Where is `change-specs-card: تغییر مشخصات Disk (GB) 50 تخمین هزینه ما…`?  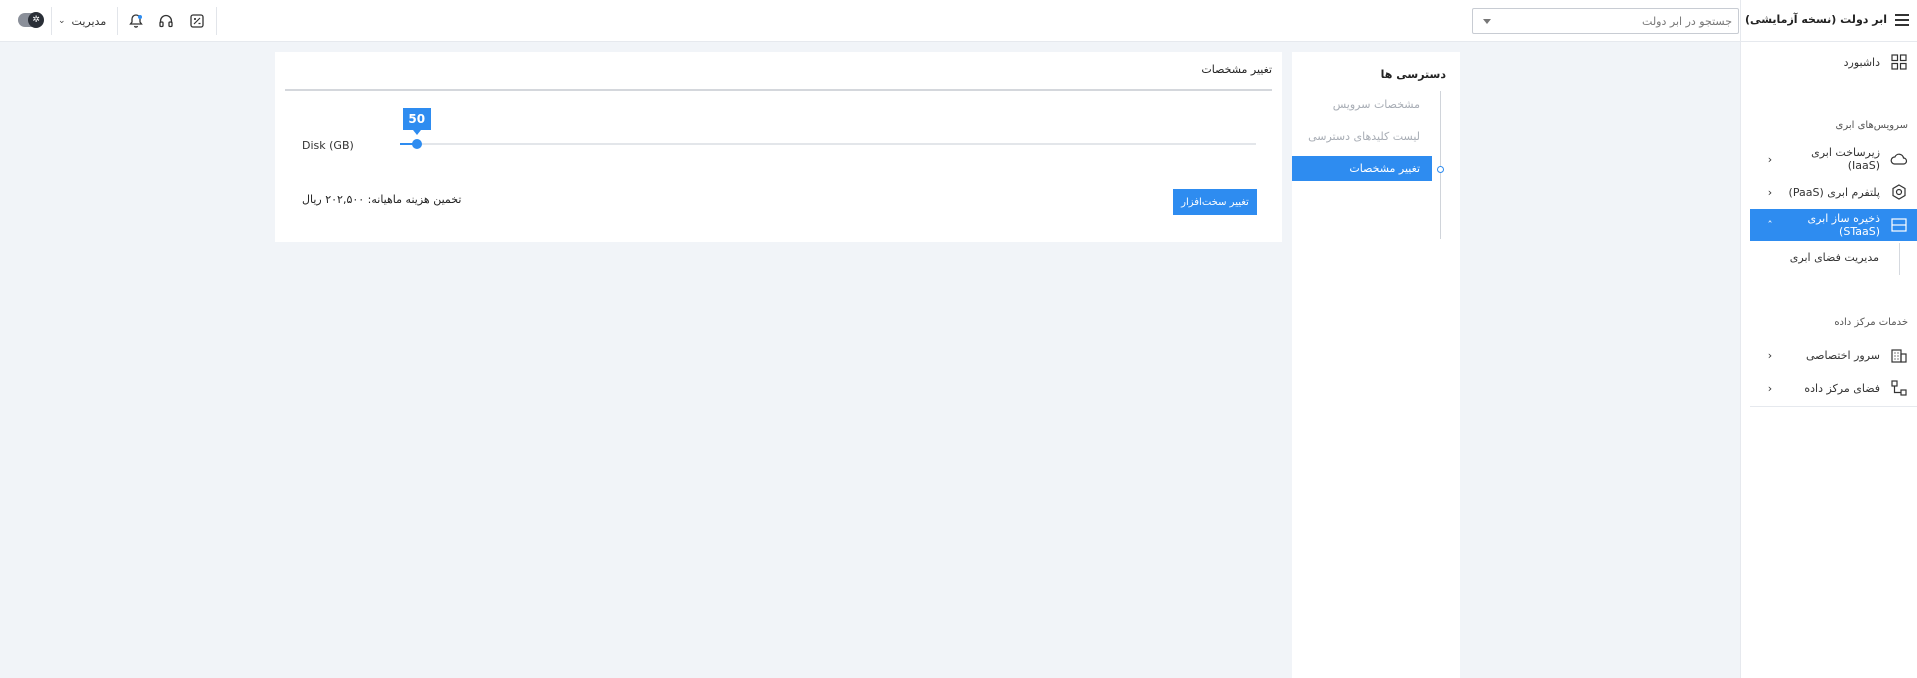 change-specs-card: تغییر مشخصات Disk (GB) 50 تخمین هزینه ما… is located at coordinates (778, 147).